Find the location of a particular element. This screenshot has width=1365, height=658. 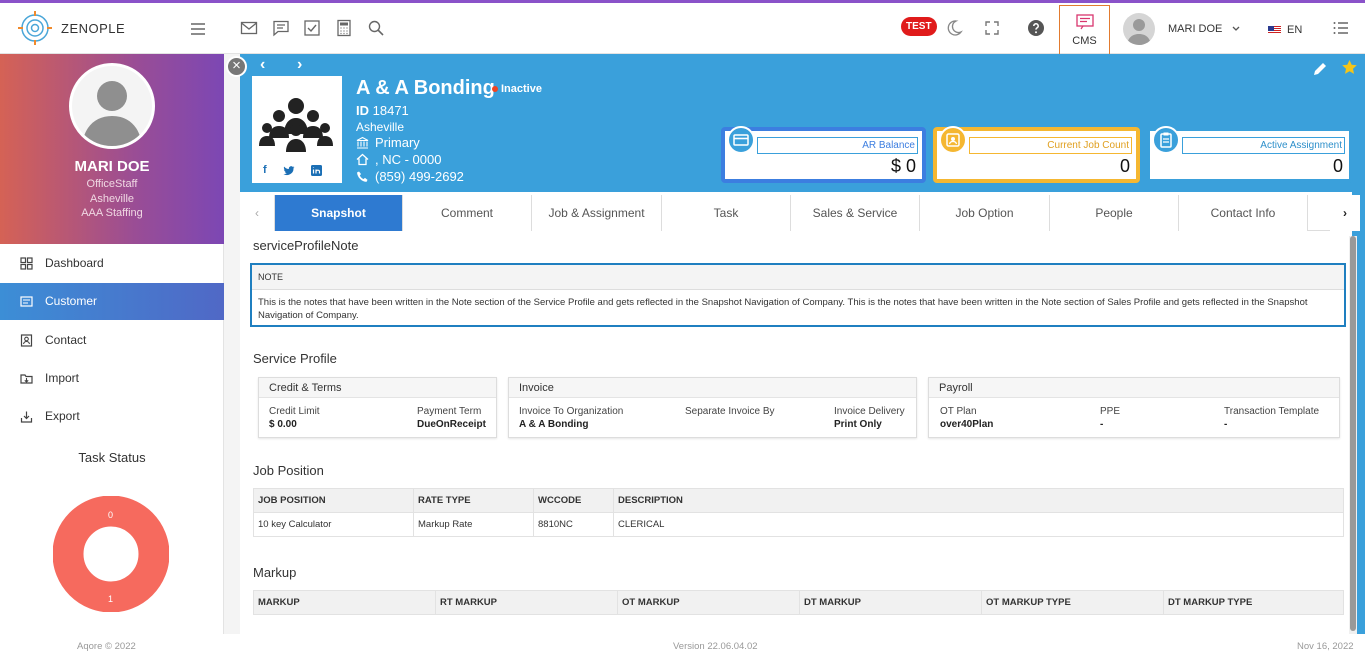

top-bar: ZENOPLE TEST CMS MARI DOE EN is located at coordinates (682, 27).